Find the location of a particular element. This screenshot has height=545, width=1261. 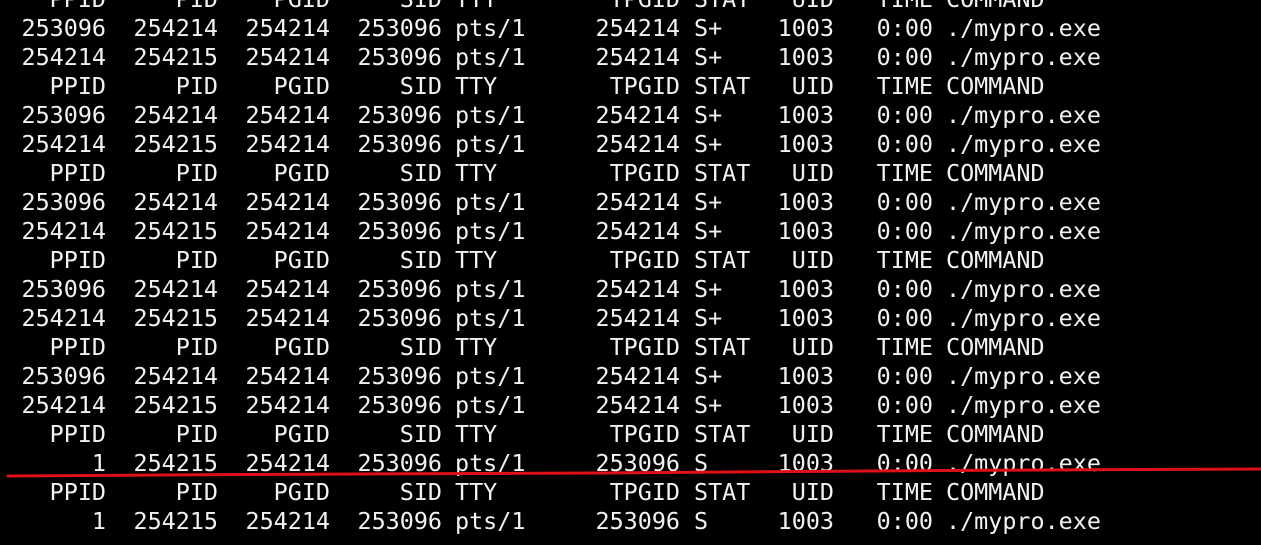

ps-col-tpgid: 253096 is located at coordinates (638, 463).